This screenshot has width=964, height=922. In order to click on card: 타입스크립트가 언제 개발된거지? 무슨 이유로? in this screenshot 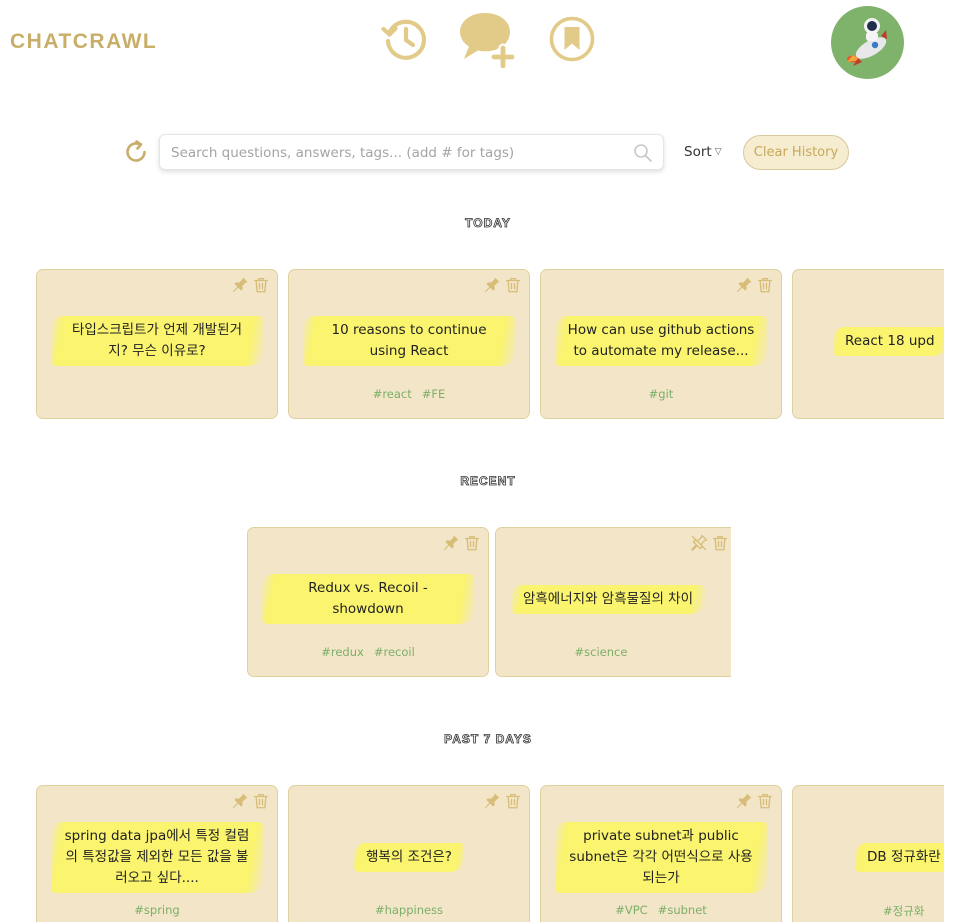, I will do `click(157, 344)`.